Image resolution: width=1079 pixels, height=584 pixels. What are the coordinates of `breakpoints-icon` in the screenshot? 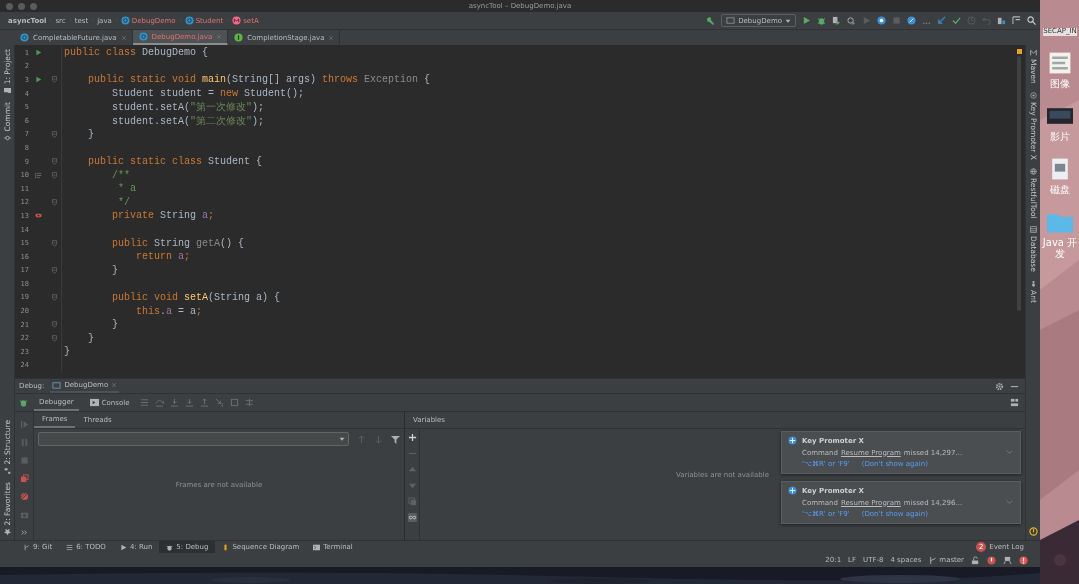 It's located at (24, 478).